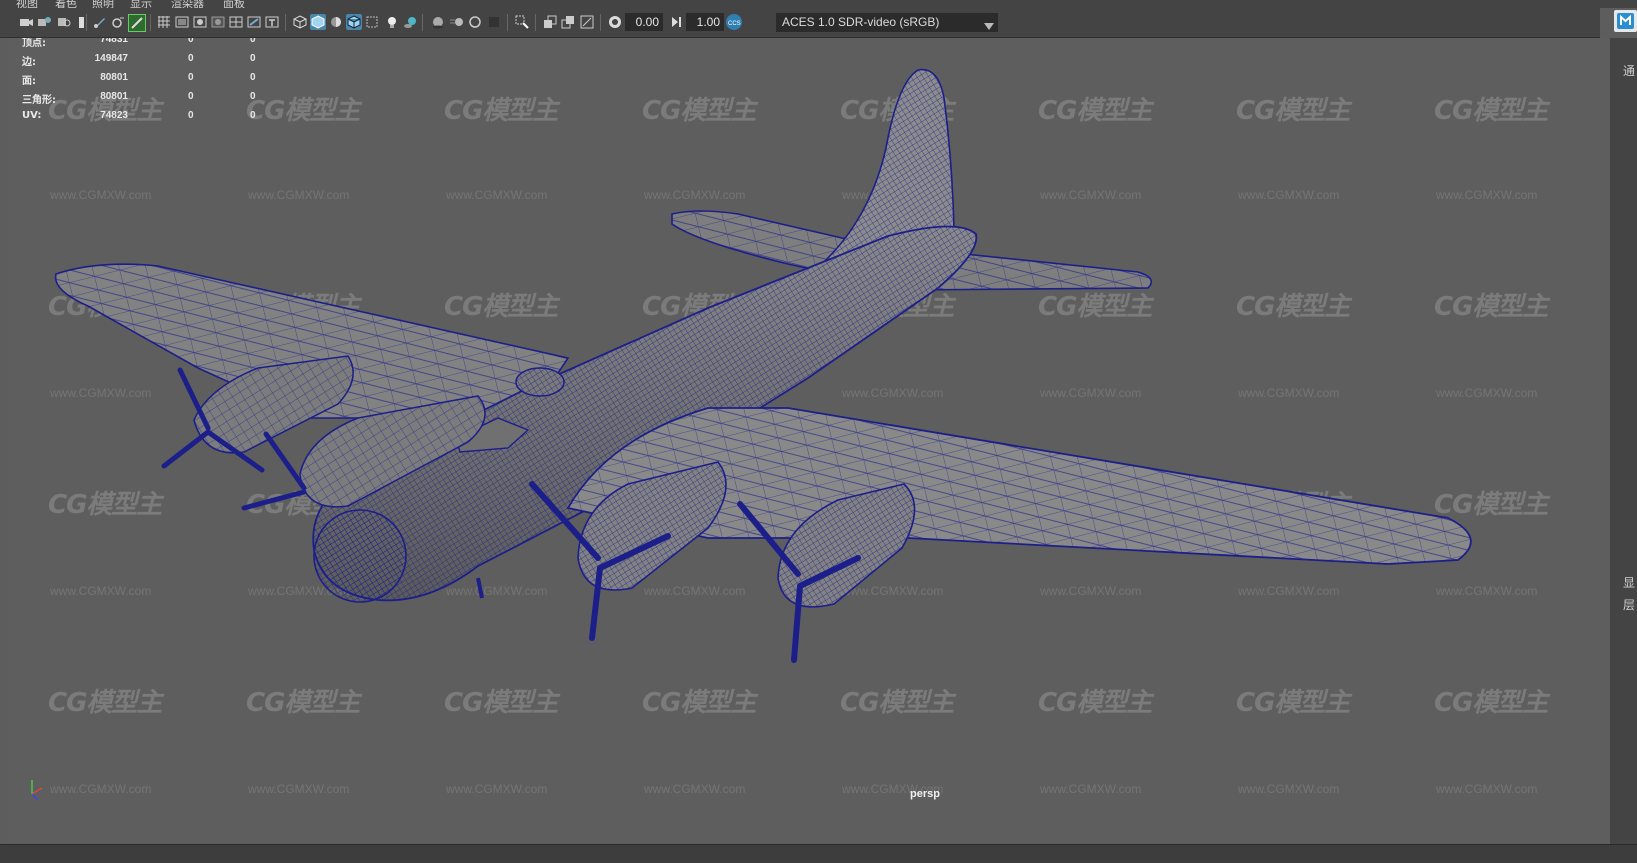  I want to click on hud-label: 面:, so click(29, 81).